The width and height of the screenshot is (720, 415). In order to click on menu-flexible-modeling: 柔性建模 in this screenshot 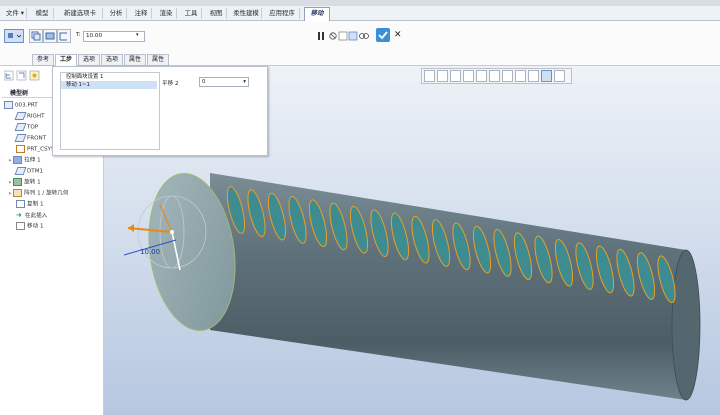, I will do `click(246, 13)`.